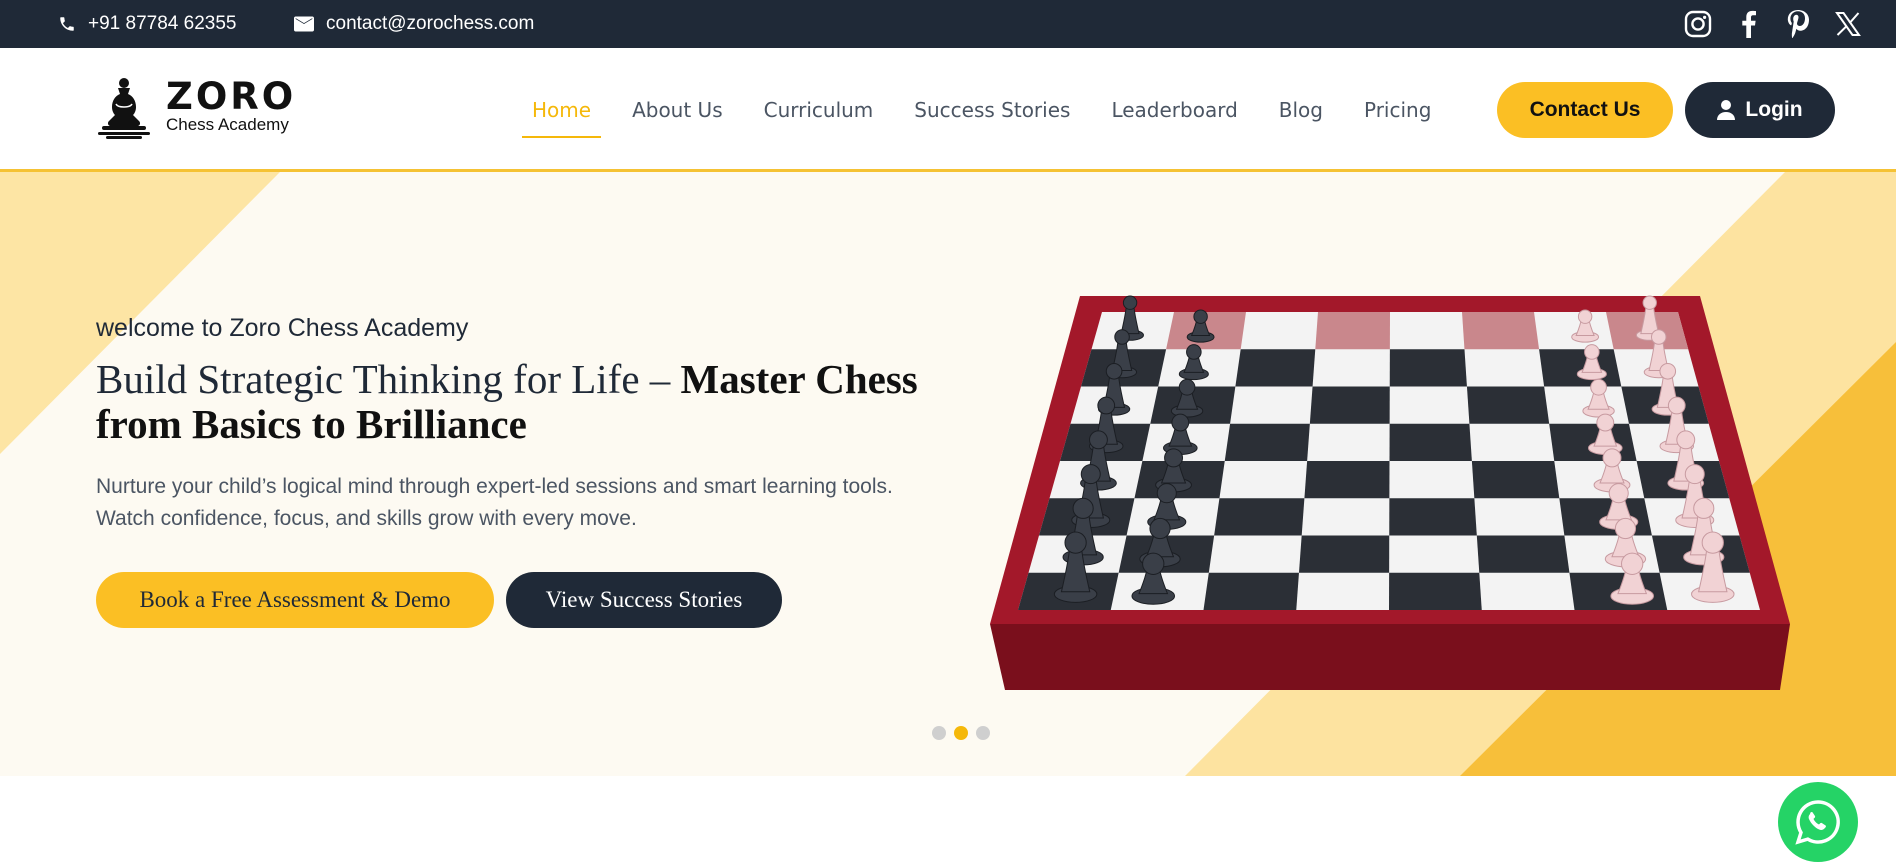  What do you see at coordinates (561, 110) in the screenshot?
I see `nav-home: Home` at bounding box center [561, 110].